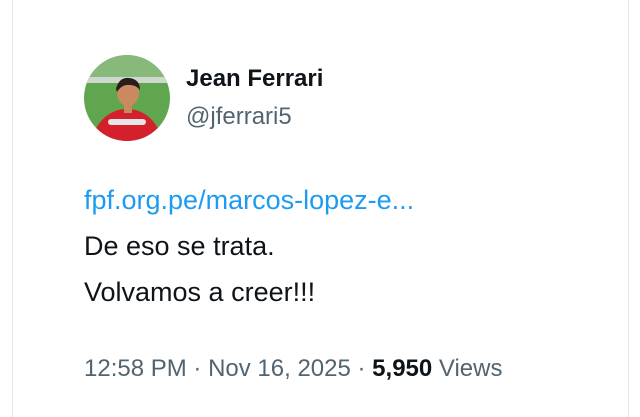 Image resolution: width=640 pixels, height=417 pixels. Describe the element at coordinates (179, 246) in the screenshot. I see `tweet-text-line-1: De eso se trata.` at that location.